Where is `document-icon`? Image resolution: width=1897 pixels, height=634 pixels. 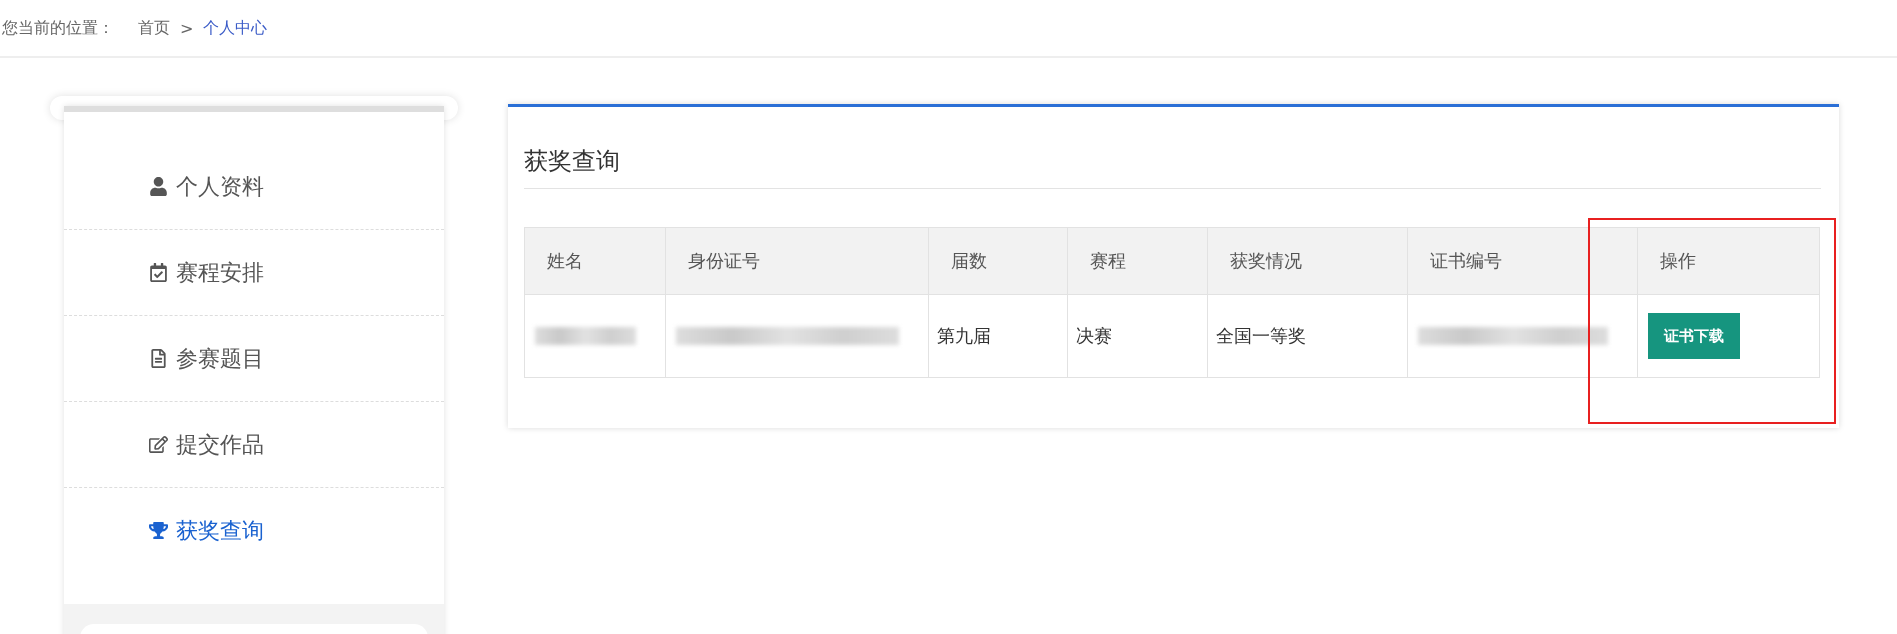
document-icon is located at coordinates (158, 358).